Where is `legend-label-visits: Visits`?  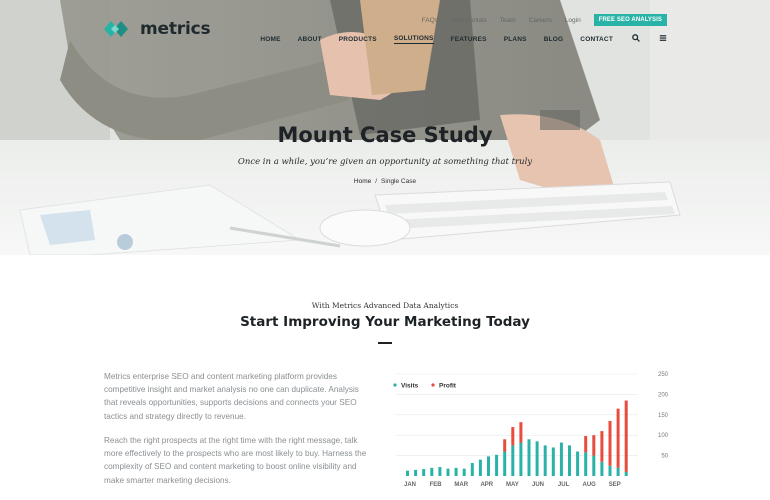
legend-label-visits: Visits is located at coordinates (410, 386).